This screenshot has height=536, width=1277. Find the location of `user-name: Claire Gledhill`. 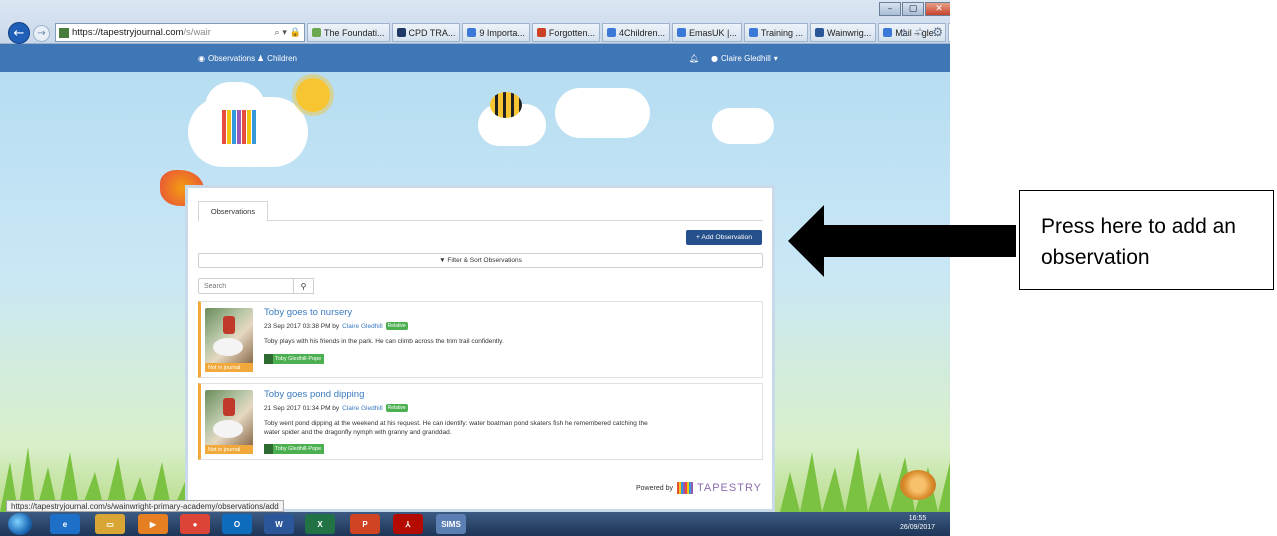

user-name: Claire Gledhill is located at coordinates (745, 58).